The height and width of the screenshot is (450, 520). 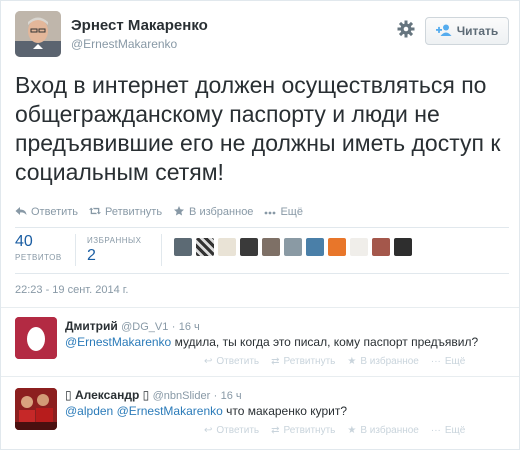 I want to click on reply-icon, so click(x=21, y=212).